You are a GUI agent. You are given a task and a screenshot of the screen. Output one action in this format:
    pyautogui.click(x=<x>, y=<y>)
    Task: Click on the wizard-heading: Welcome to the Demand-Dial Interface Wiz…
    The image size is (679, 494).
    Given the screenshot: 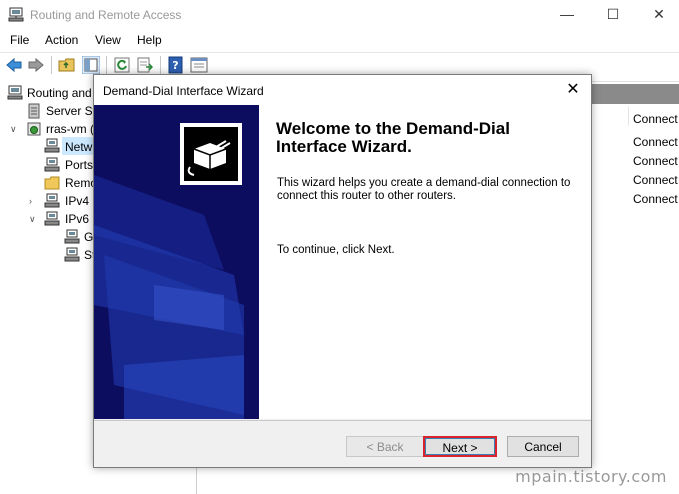 What is the action you would take?
    pyautogui.click(x=393, y=137)
    